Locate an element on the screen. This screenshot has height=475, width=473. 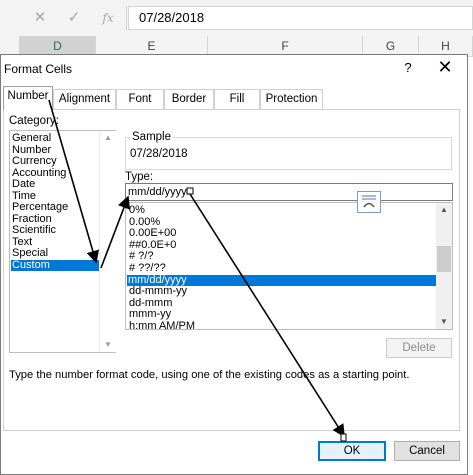
tab-border: Border is located at coordinates (189, 99).